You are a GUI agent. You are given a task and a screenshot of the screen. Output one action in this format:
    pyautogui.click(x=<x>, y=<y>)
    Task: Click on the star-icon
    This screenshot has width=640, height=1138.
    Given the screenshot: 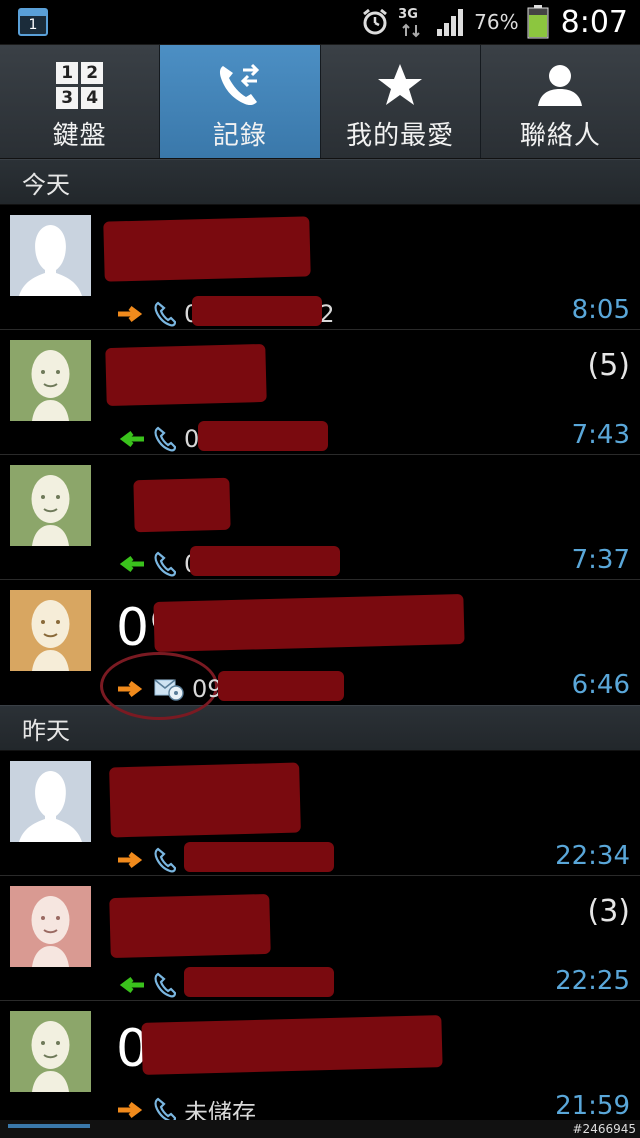 What is the action you would take?
    pyautogui.click(x=400, y=85)
    